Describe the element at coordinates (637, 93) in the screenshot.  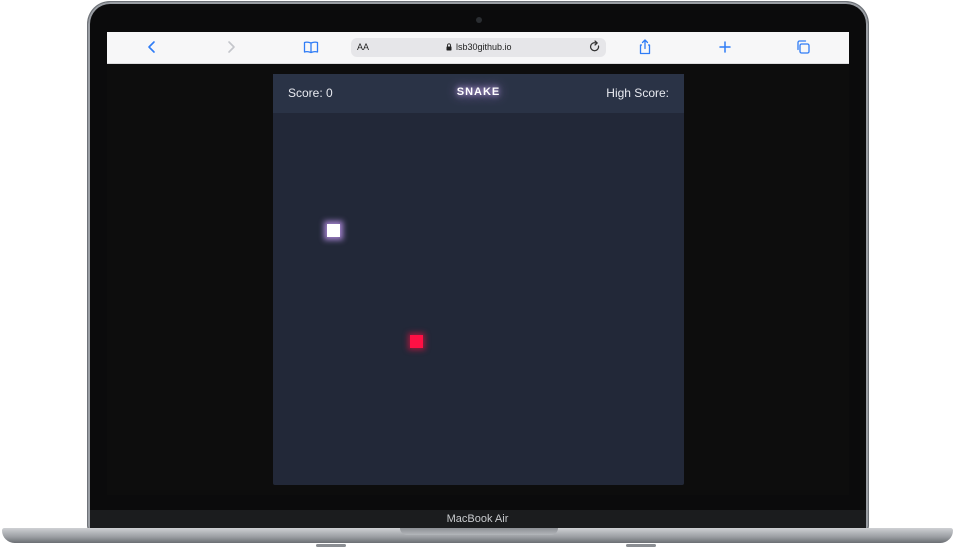
I see `high-score-display: High Score:` at that location.